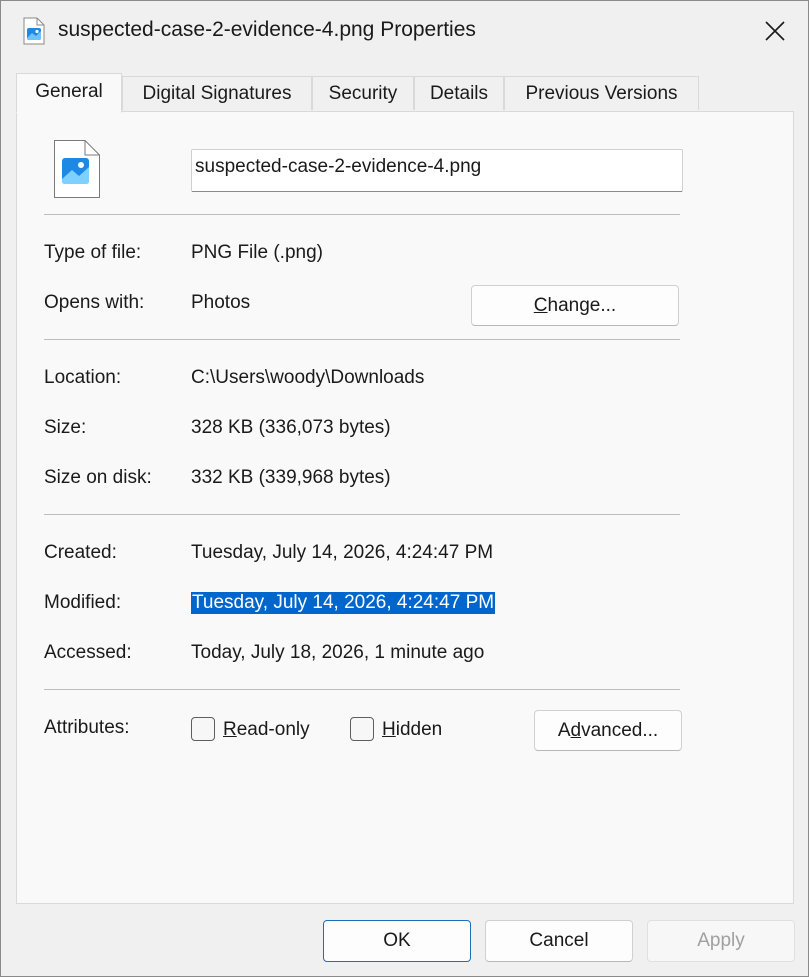 This screenshot has width=809, height=977. I want to click on size-on-disk-value: 332 KB (339,968 bytes), so click(291, 477).